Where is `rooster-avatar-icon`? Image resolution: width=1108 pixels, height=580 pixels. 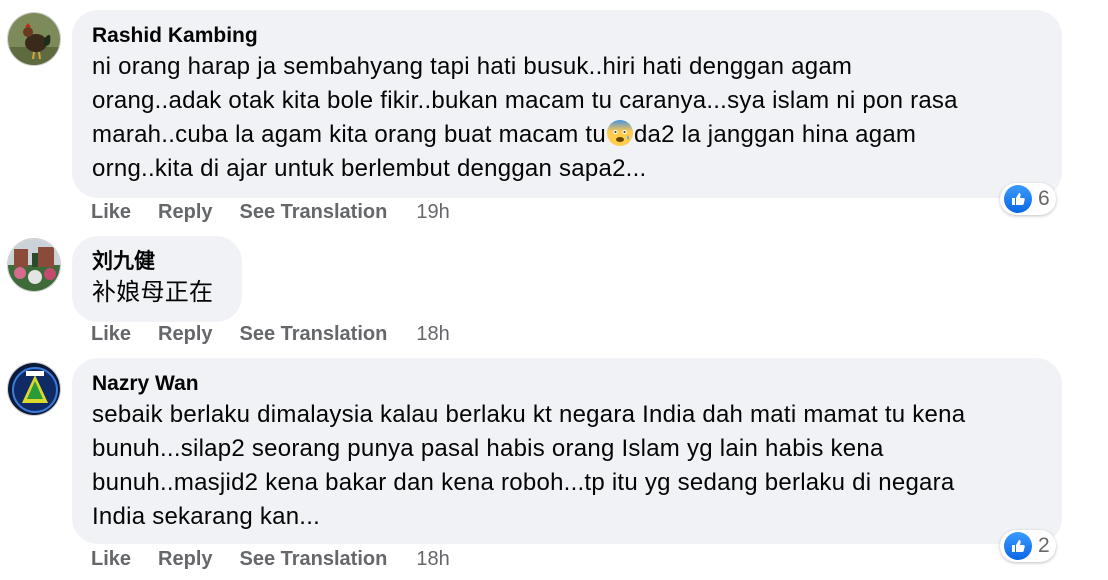
rooster-avatar-icon is located at coordinates (34, 39).